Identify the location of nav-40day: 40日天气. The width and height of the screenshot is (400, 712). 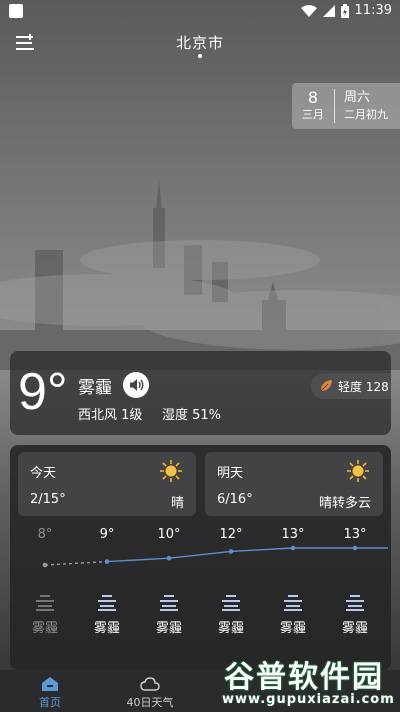
(150, 691).